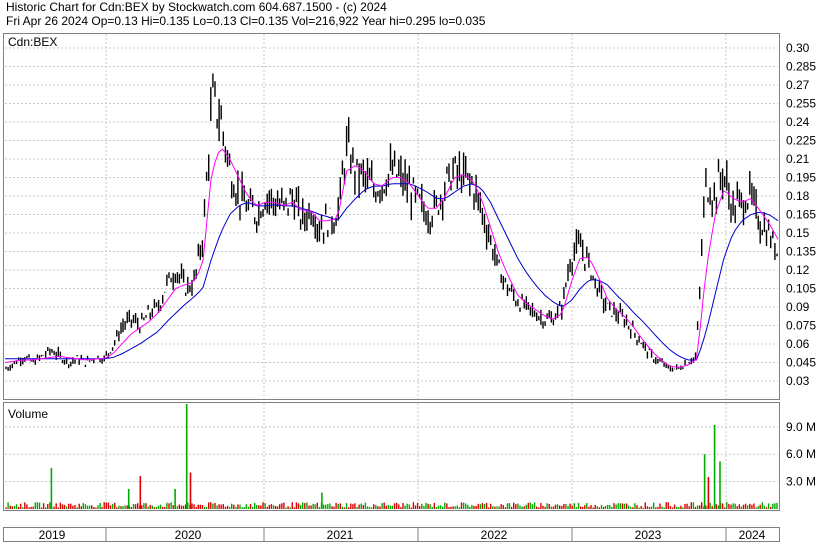 The width and height of the screenshot is (830, 543). Describe the element at coordinates (52, 535) in the screenshot. I see `year-label: 2019` at that location.